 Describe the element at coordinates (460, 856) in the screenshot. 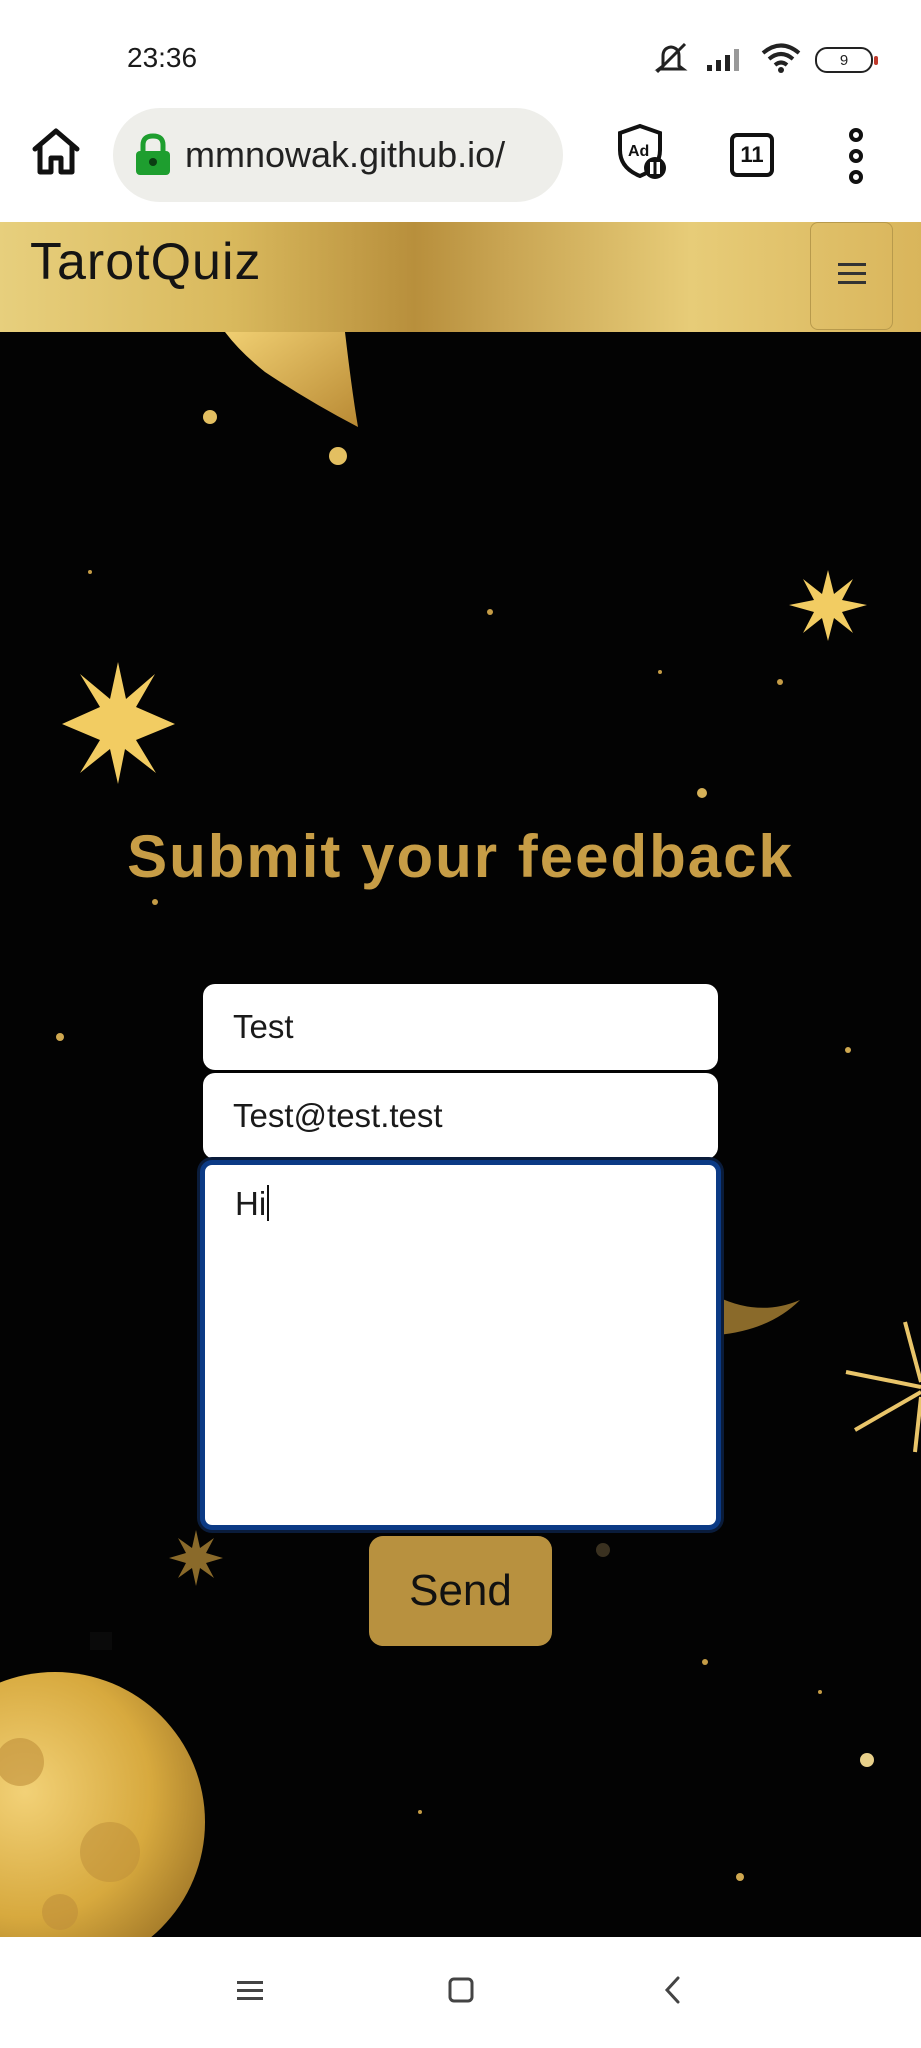

I see `feedback-heading: Submit your feedback` at that location.